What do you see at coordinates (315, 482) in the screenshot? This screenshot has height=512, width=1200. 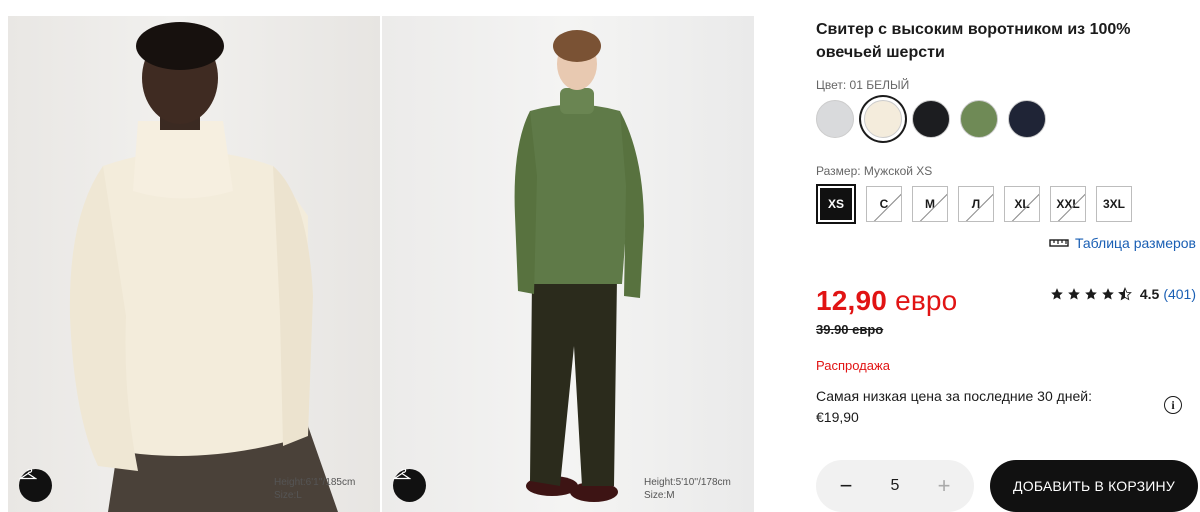 I see `model-height: Height:6'1''/185cm` at bounding box center [315, 482].